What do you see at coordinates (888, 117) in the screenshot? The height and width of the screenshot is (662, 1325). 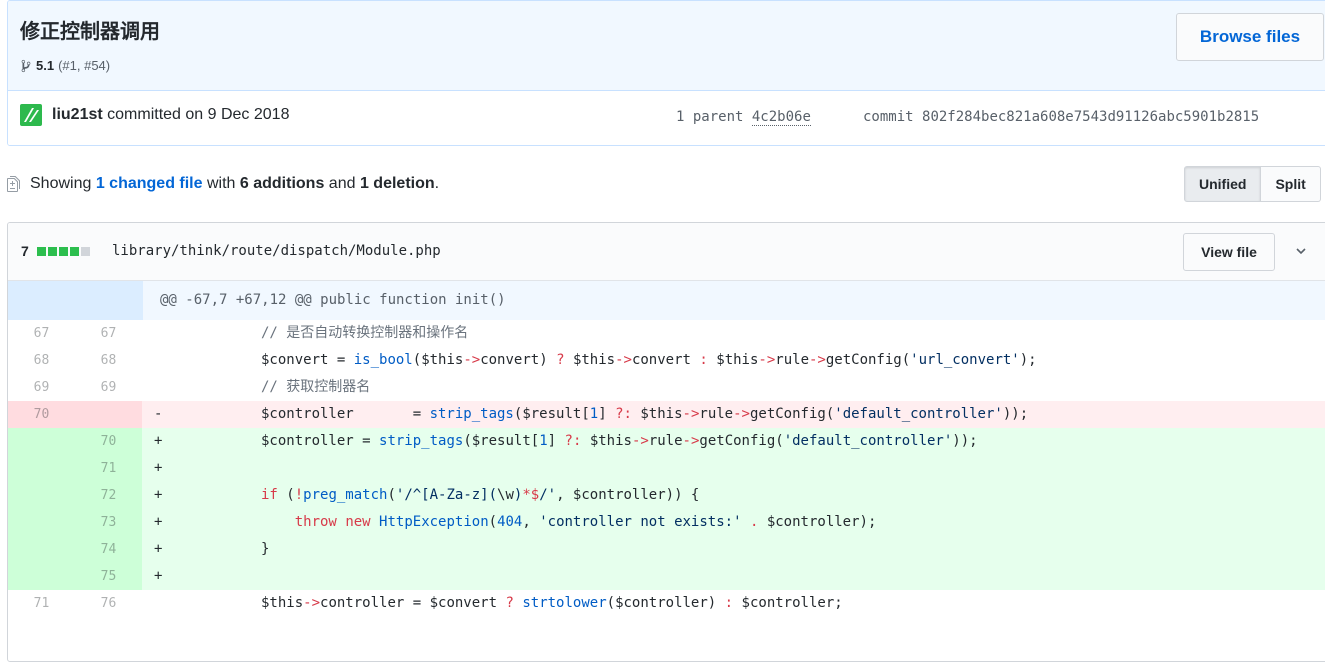 I see `commit-label: commit` at bounding box center [888, 117].